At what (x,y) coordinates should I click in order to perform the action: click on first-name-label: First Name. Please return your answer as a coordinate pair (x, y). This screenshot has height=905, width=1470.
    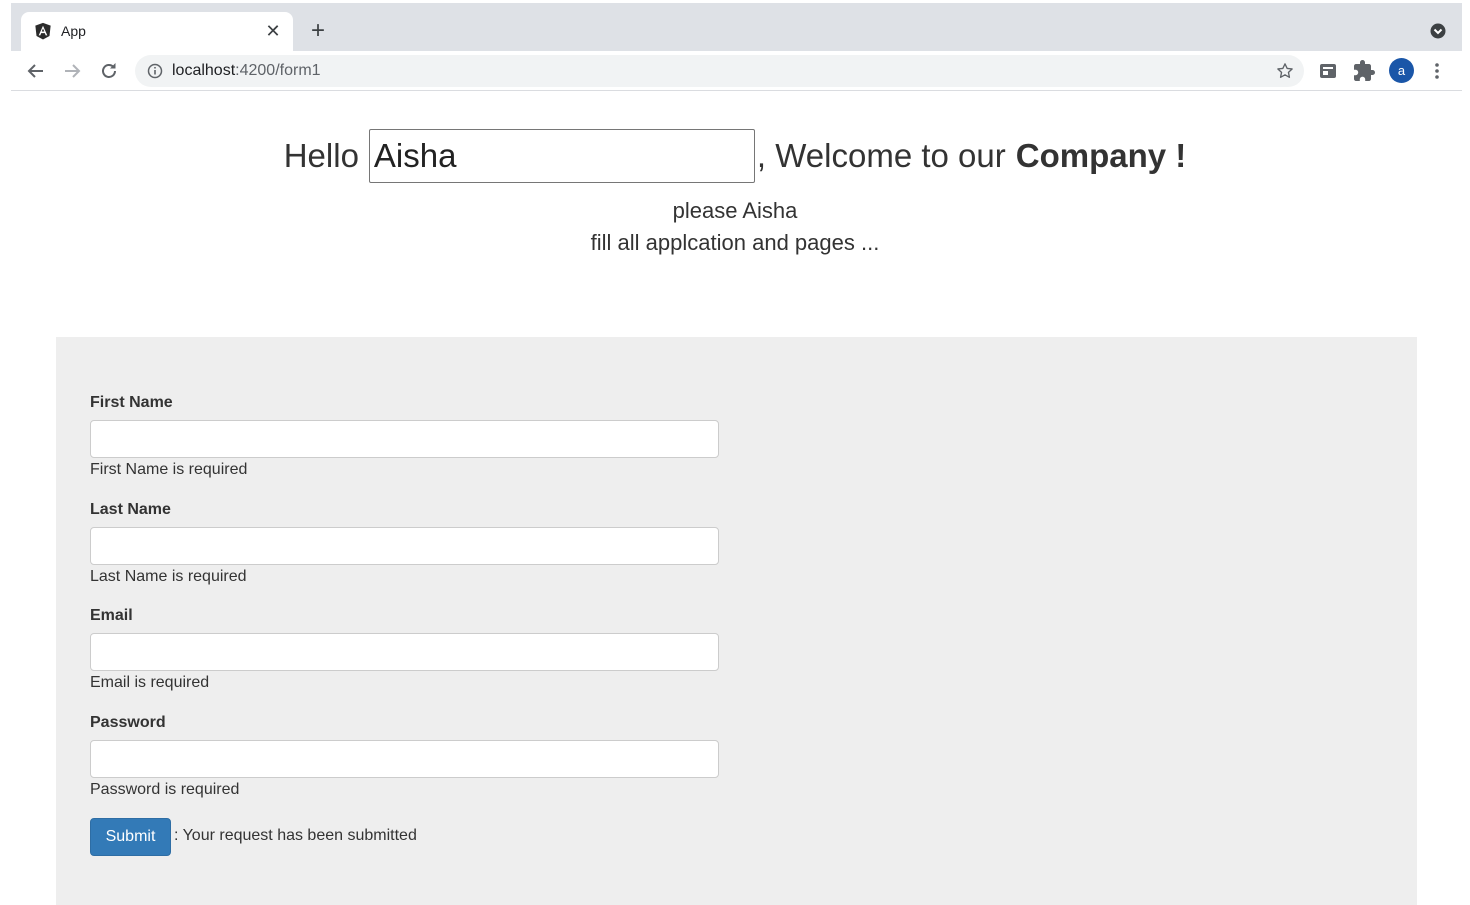
    Looking at the image, I should click on (131, 402).